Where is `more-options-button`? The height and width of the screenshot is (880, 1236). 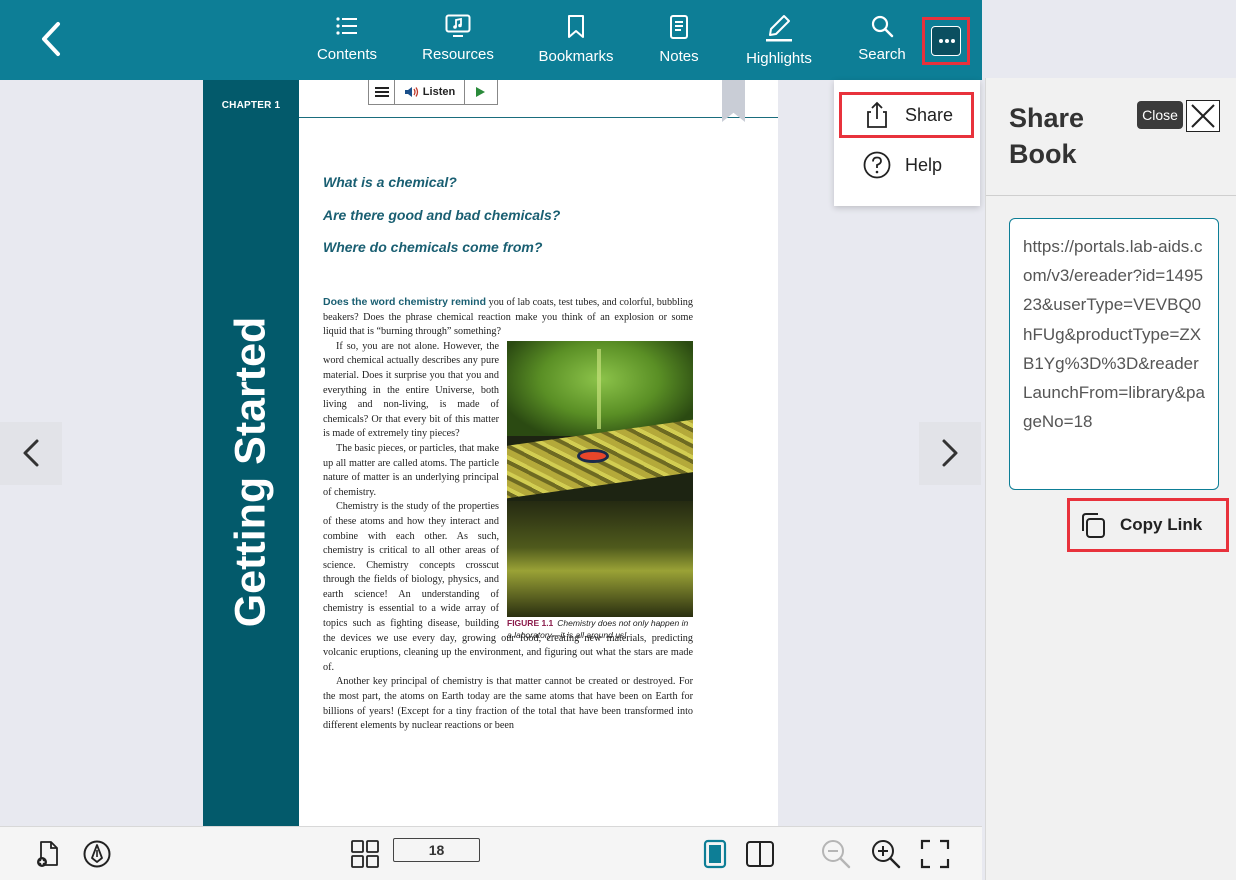 more-options-button is located at coordinates (946, 41).